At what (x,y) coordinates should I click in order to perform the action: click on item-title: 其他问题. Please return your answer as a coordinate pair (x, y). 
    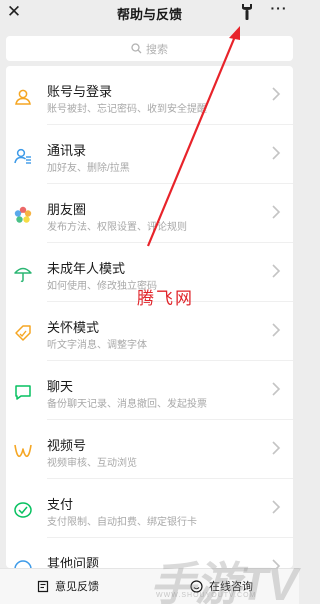
    Looking at the image, I should click on (73, 562).